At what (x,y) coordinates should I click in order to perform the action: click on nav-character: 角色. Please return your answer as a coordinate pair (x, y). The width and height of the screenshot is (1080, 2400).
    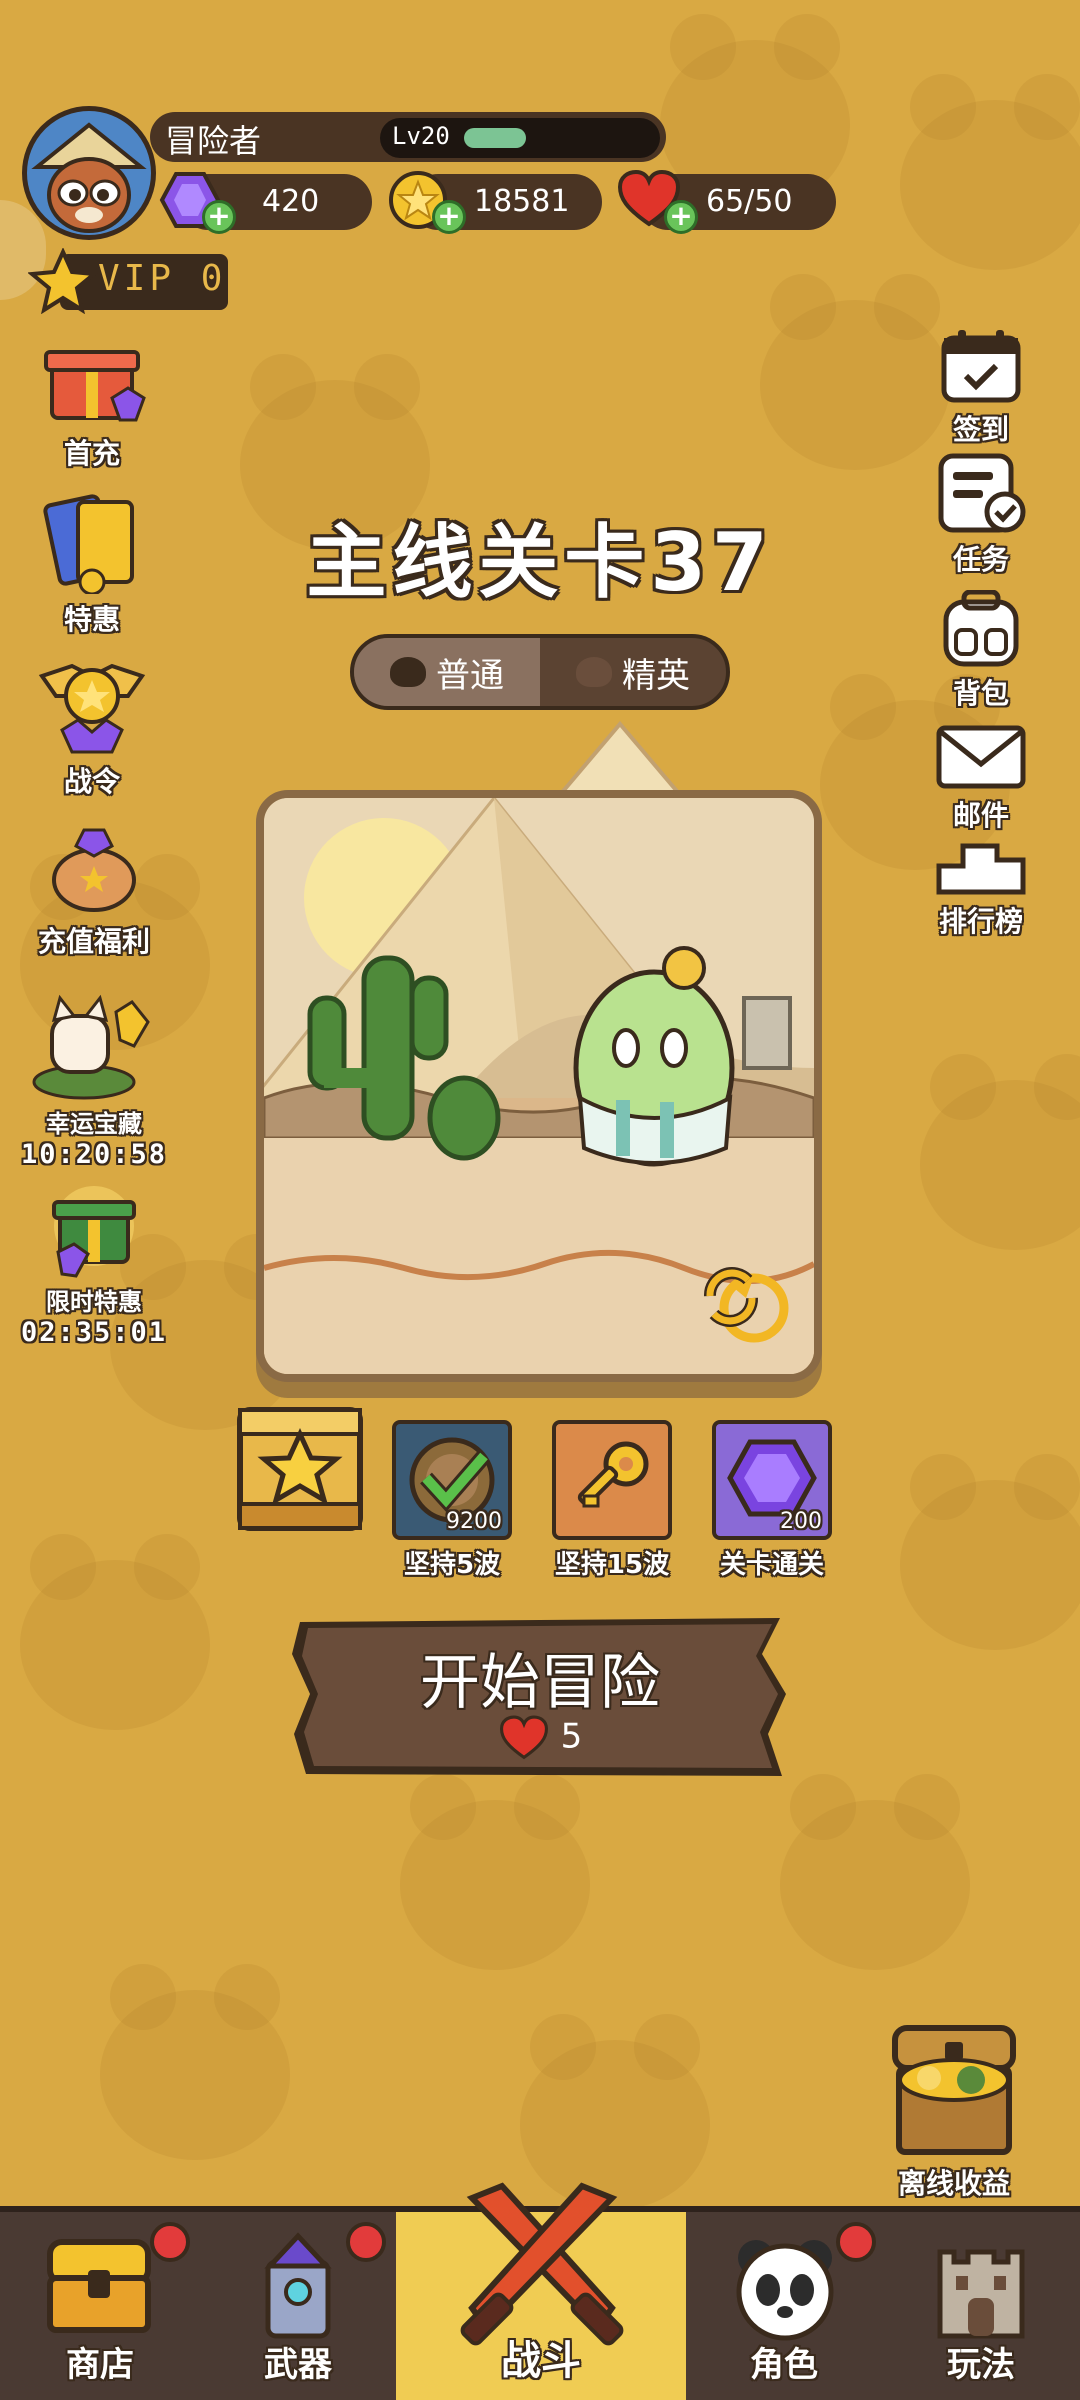
    Looking at the image, I should click on (784, 2306).